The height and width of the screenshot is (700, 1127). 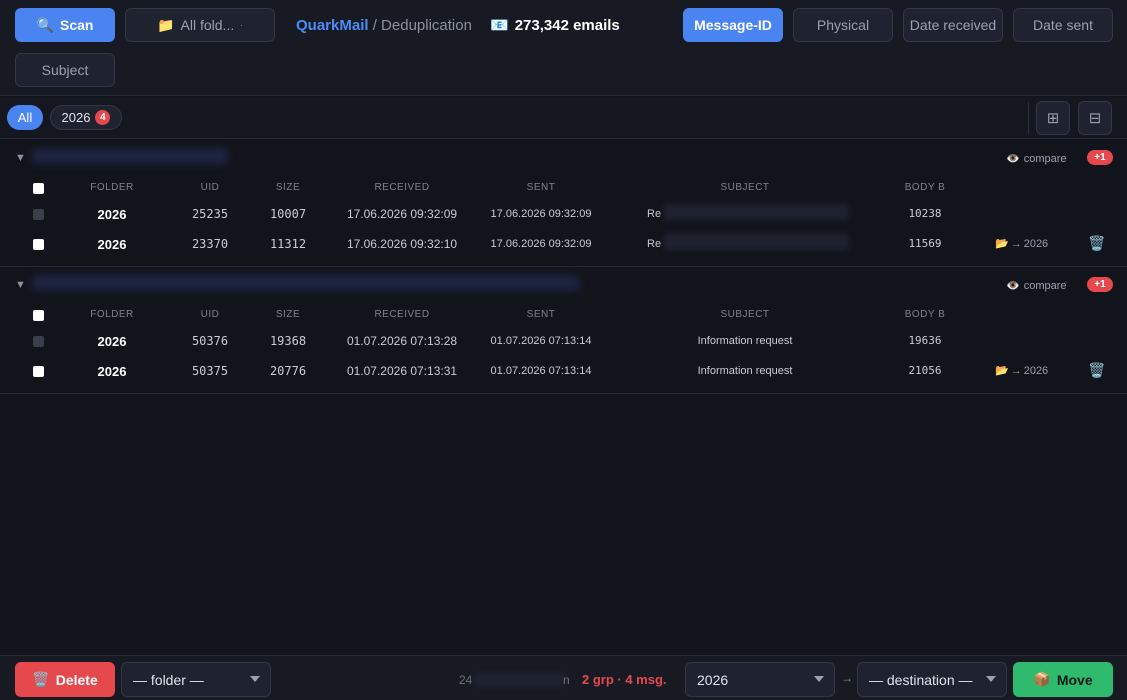 What do you see at coordinates (1028, 118) in the screenshot?
I see `divider` at bounding box center [1028, 118].